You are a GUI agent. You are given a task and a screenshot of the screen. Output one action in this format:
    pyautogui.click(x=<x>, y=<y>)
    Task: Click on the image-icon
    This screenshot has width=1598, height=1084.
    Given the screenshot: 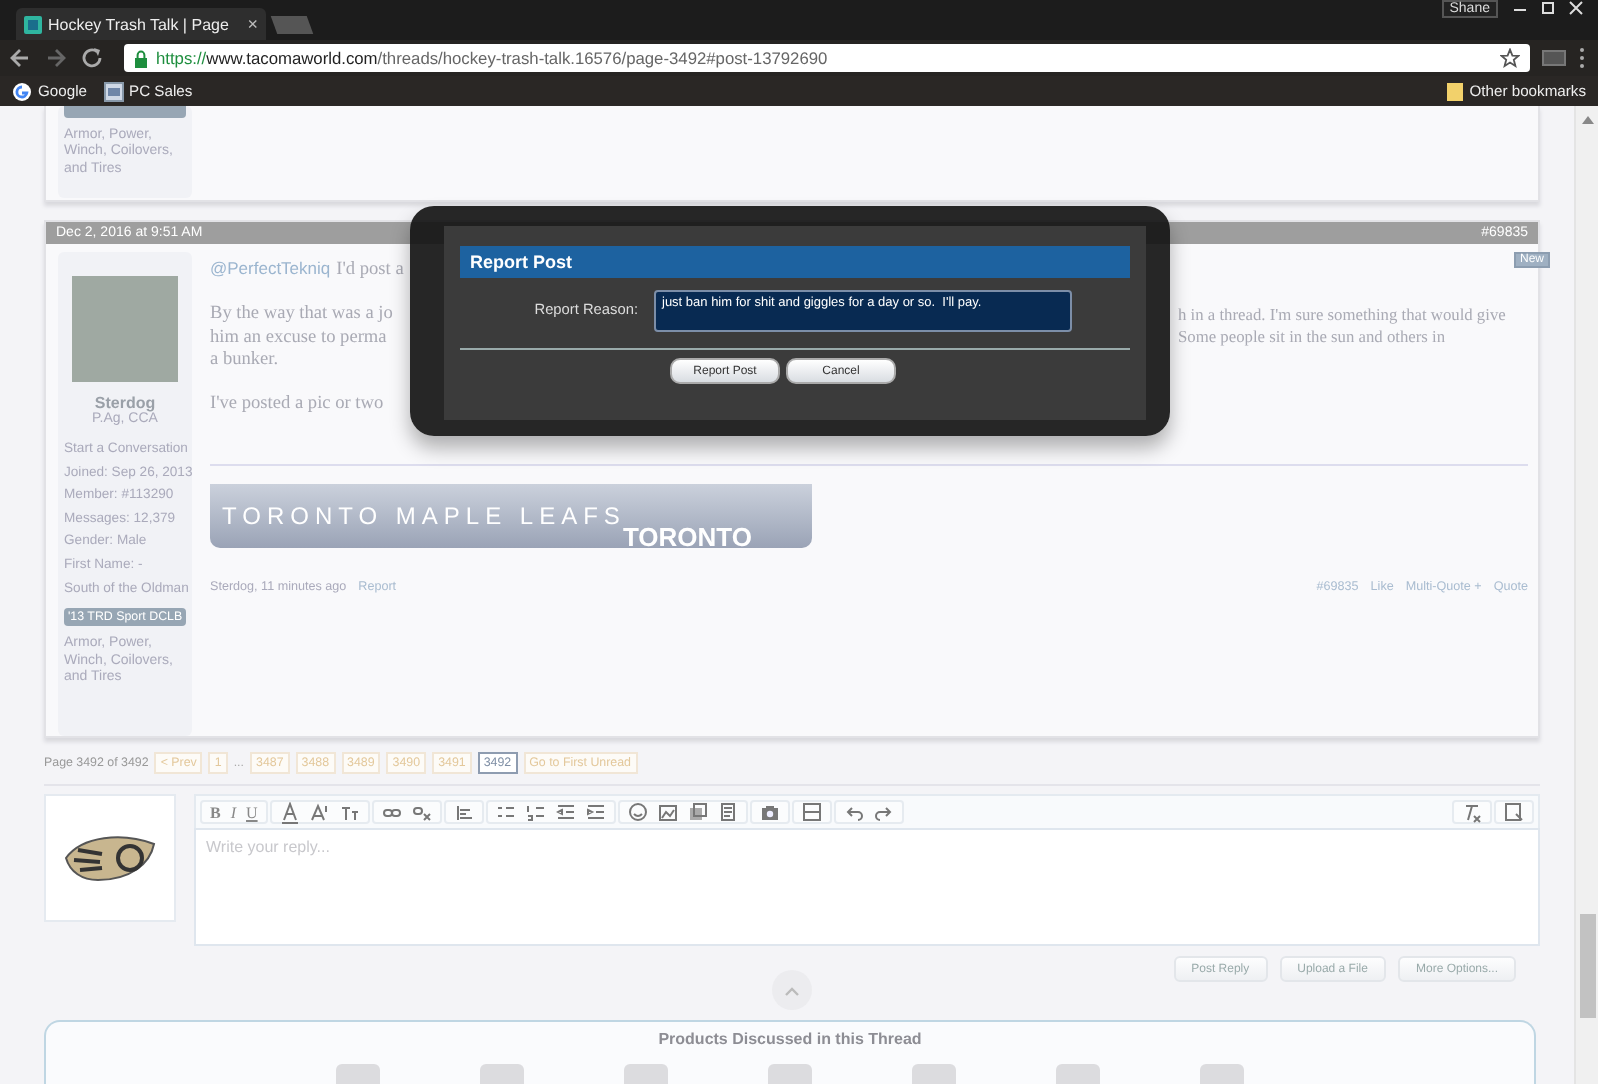 What is the action you would take?
    pyautogui.click(x=667, y=812)
    